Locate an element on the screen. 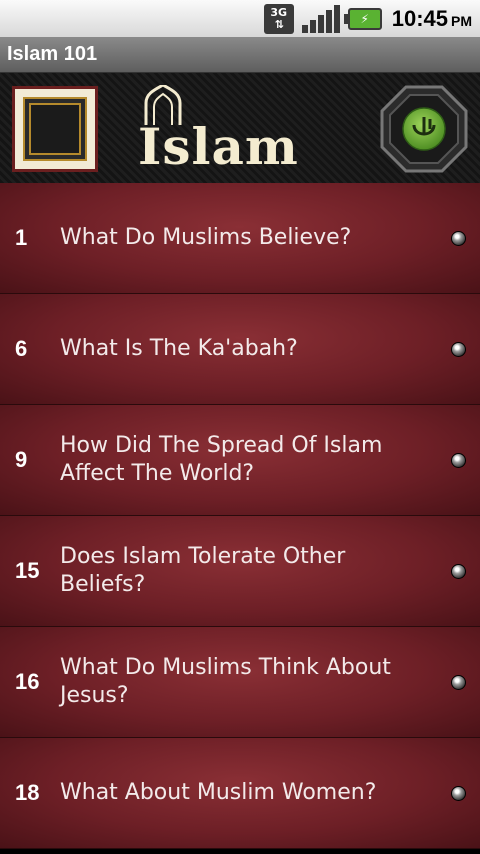 The image size is (480, 854). battery-charging-icon: ⚡ is located at coordinates (362, 18).